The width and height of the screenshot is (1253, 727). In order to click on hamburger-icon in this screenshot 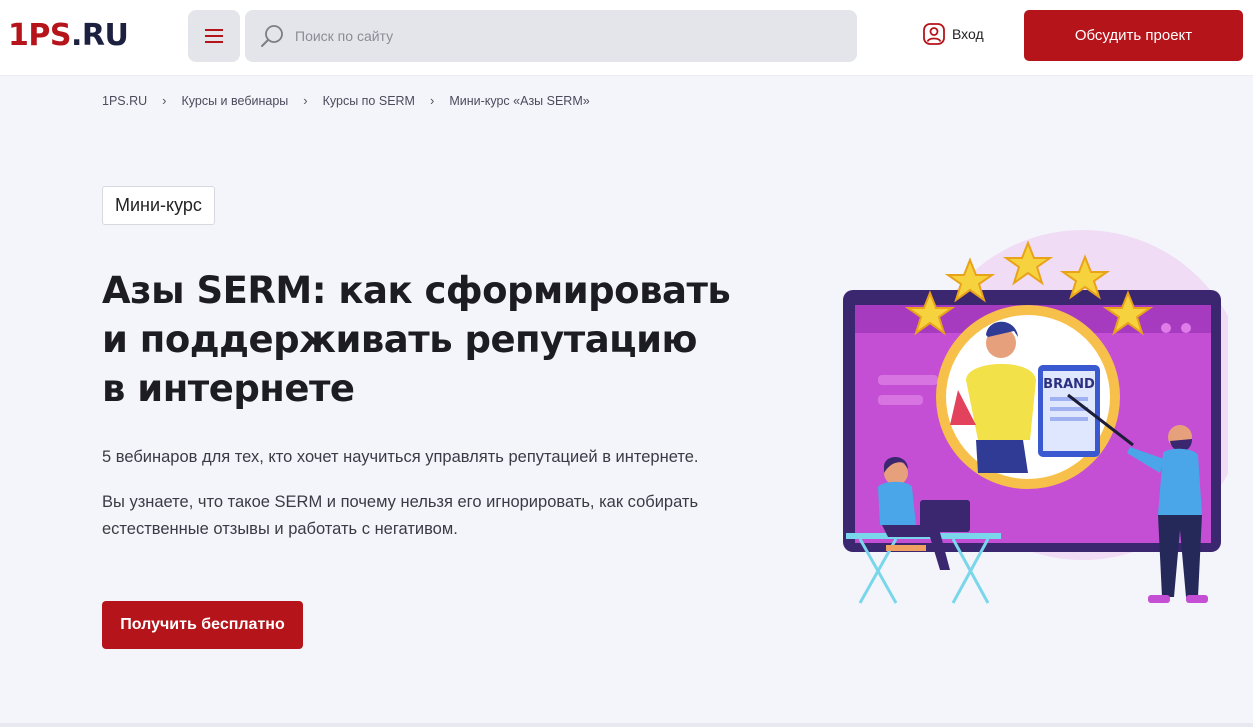, I will do `click(214, 36)`.